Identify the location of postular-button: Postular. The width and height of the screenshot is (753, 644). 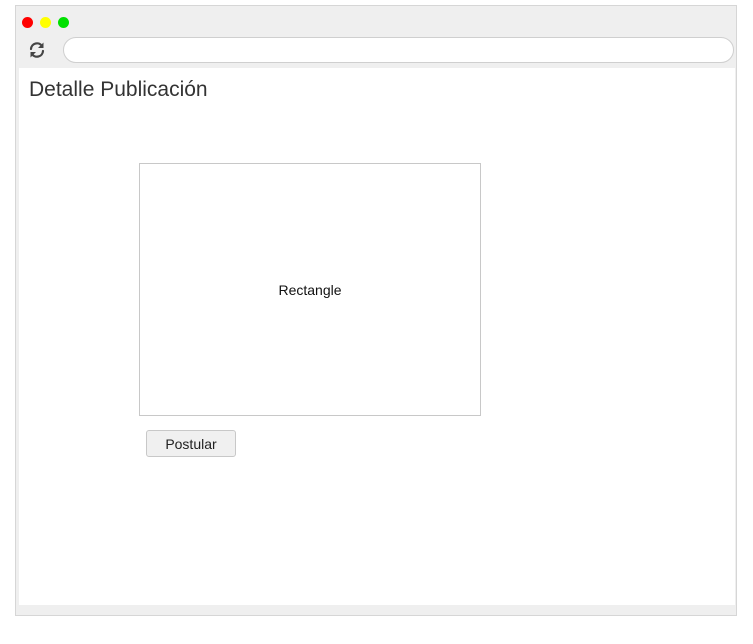
(191, 443).